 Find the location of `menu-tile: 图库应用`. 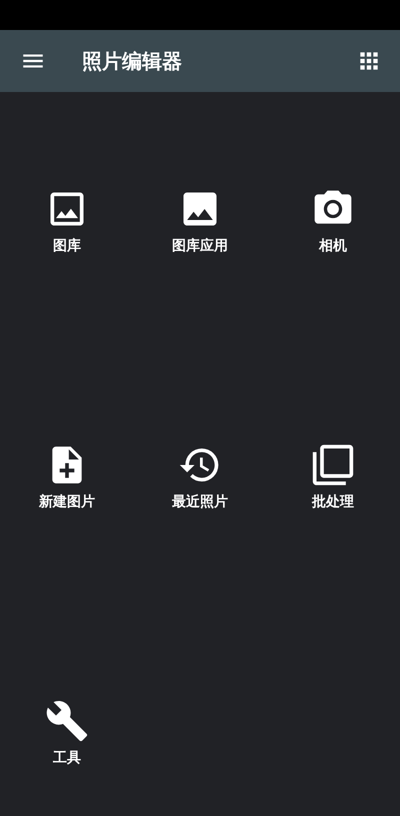

menu-tile: 图库应用 is located at coordinates (200, 173).